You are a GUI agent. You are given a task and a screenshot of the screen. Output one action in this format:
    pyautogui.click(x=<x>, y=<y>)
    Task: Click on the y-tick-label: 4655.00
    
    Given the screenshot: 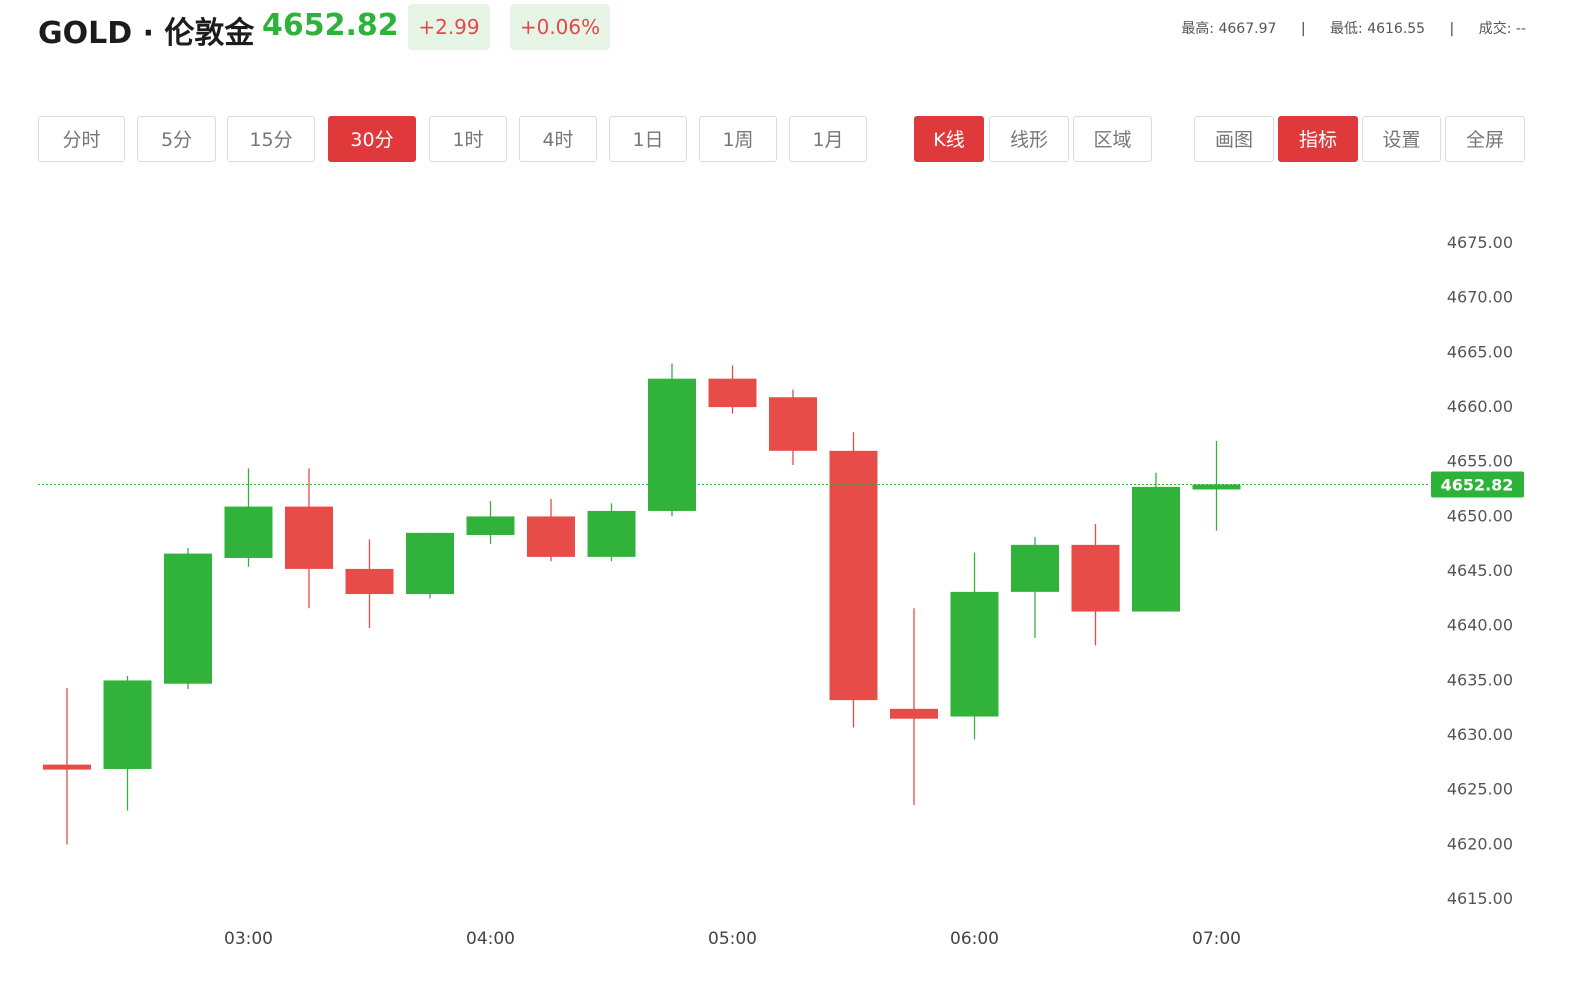 What is the action you would take?
    pyautogui.click(x=1480, y=461)
    